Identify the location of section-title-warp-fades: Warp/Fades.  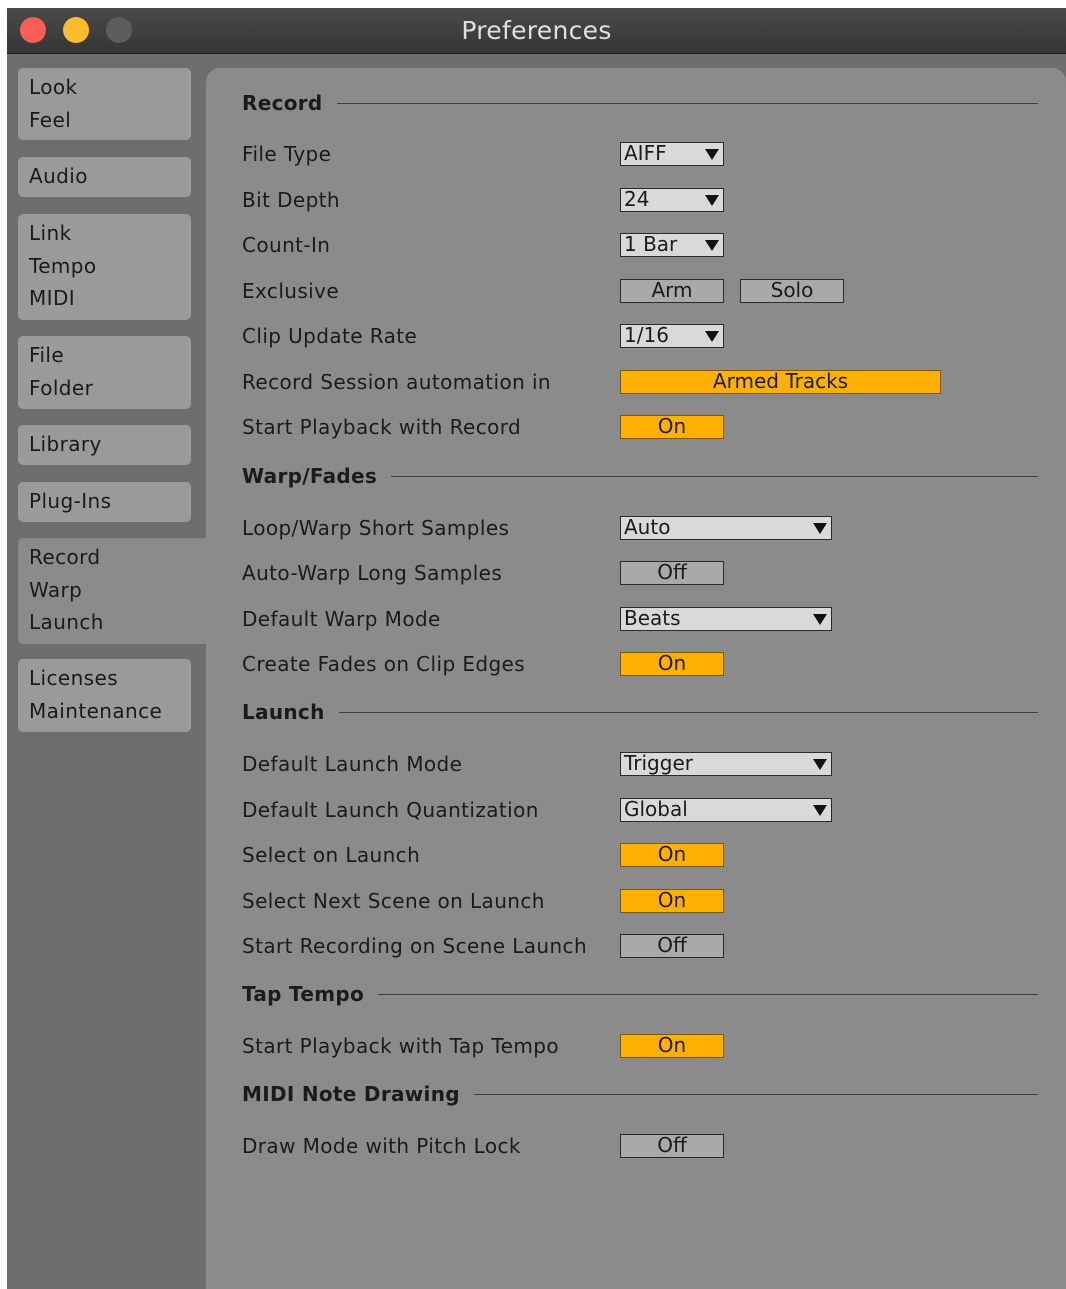
(310, 476).